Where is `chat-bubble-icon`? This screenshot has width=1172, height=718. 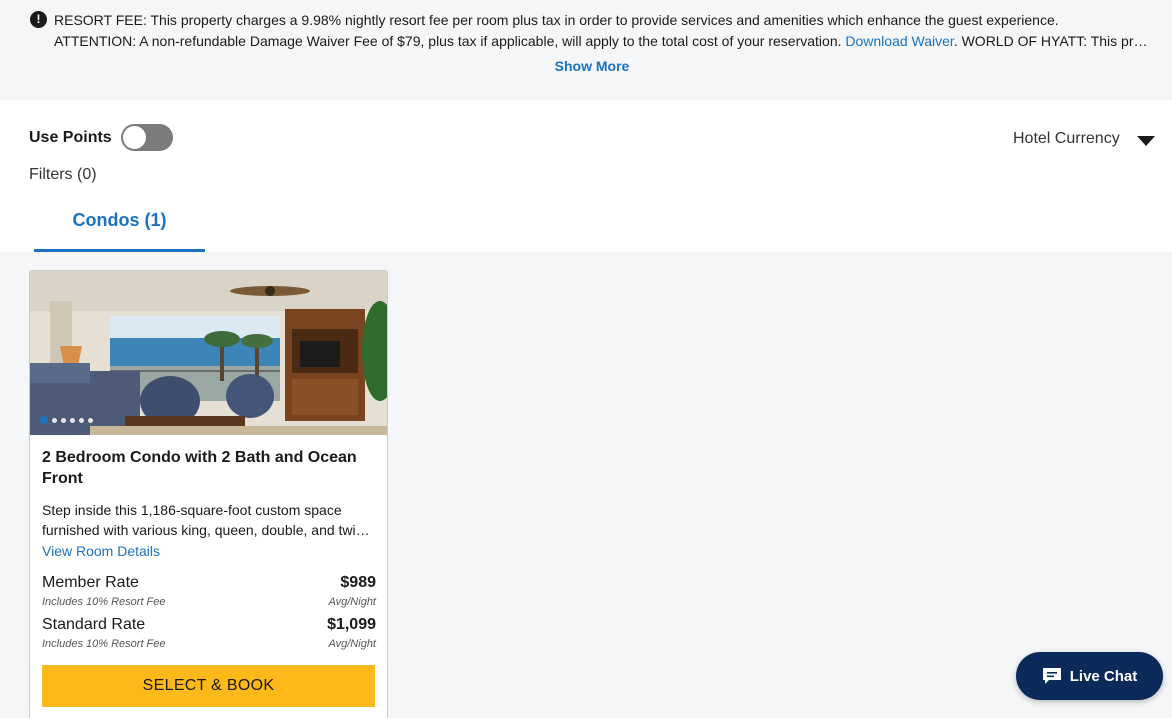 chat-bubble-icon is located at coordinates (1051, 676).